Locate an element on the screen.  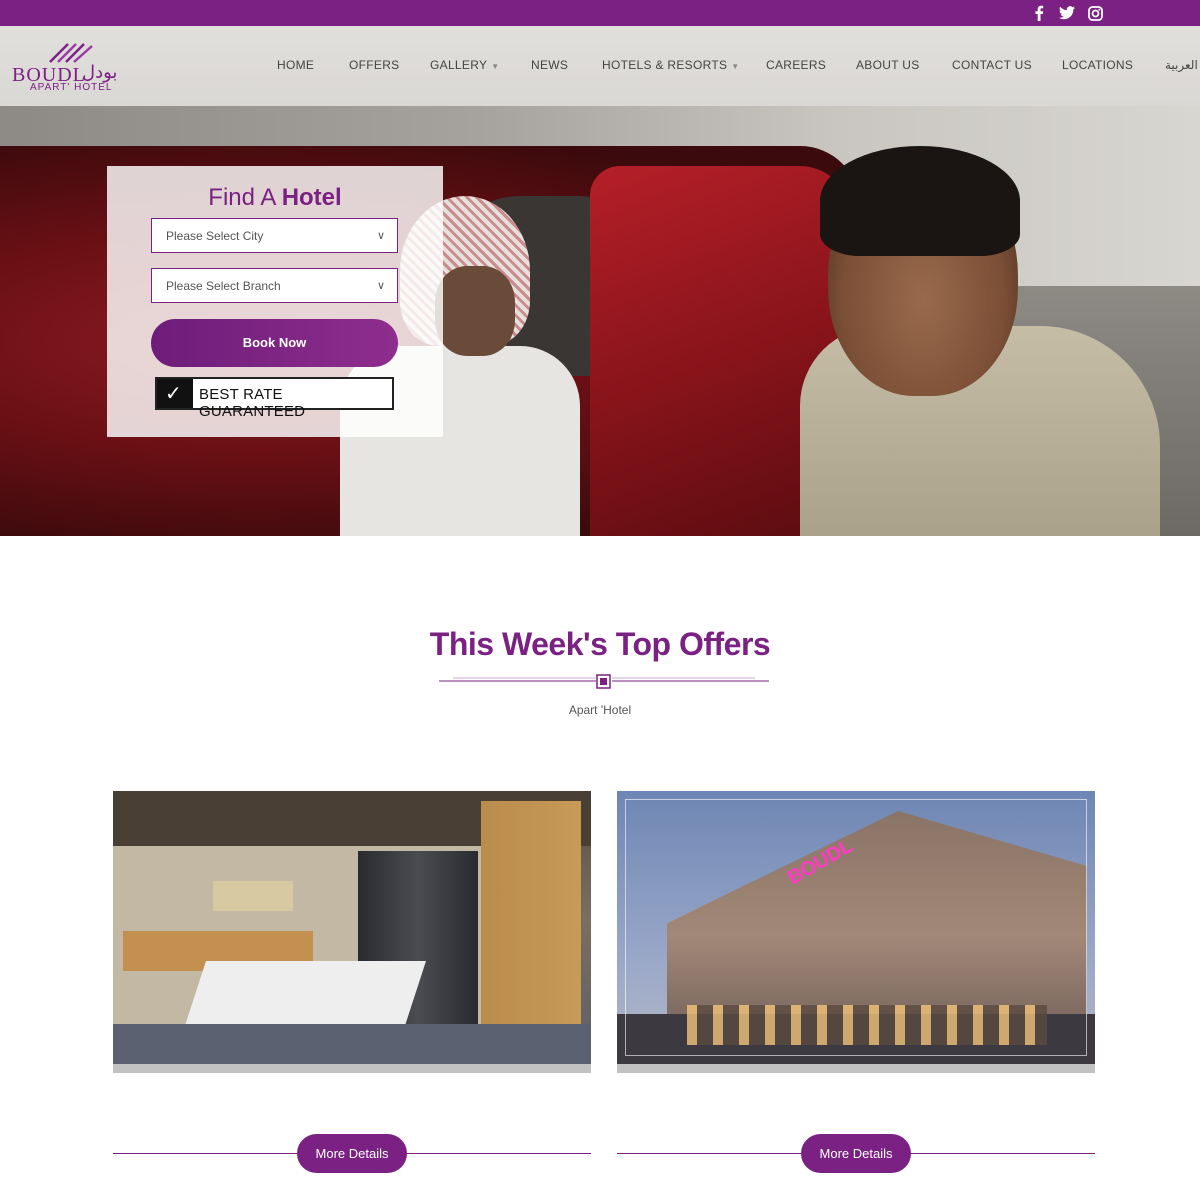
nav-careers: CAREERS is located at coordinates (796, 65).